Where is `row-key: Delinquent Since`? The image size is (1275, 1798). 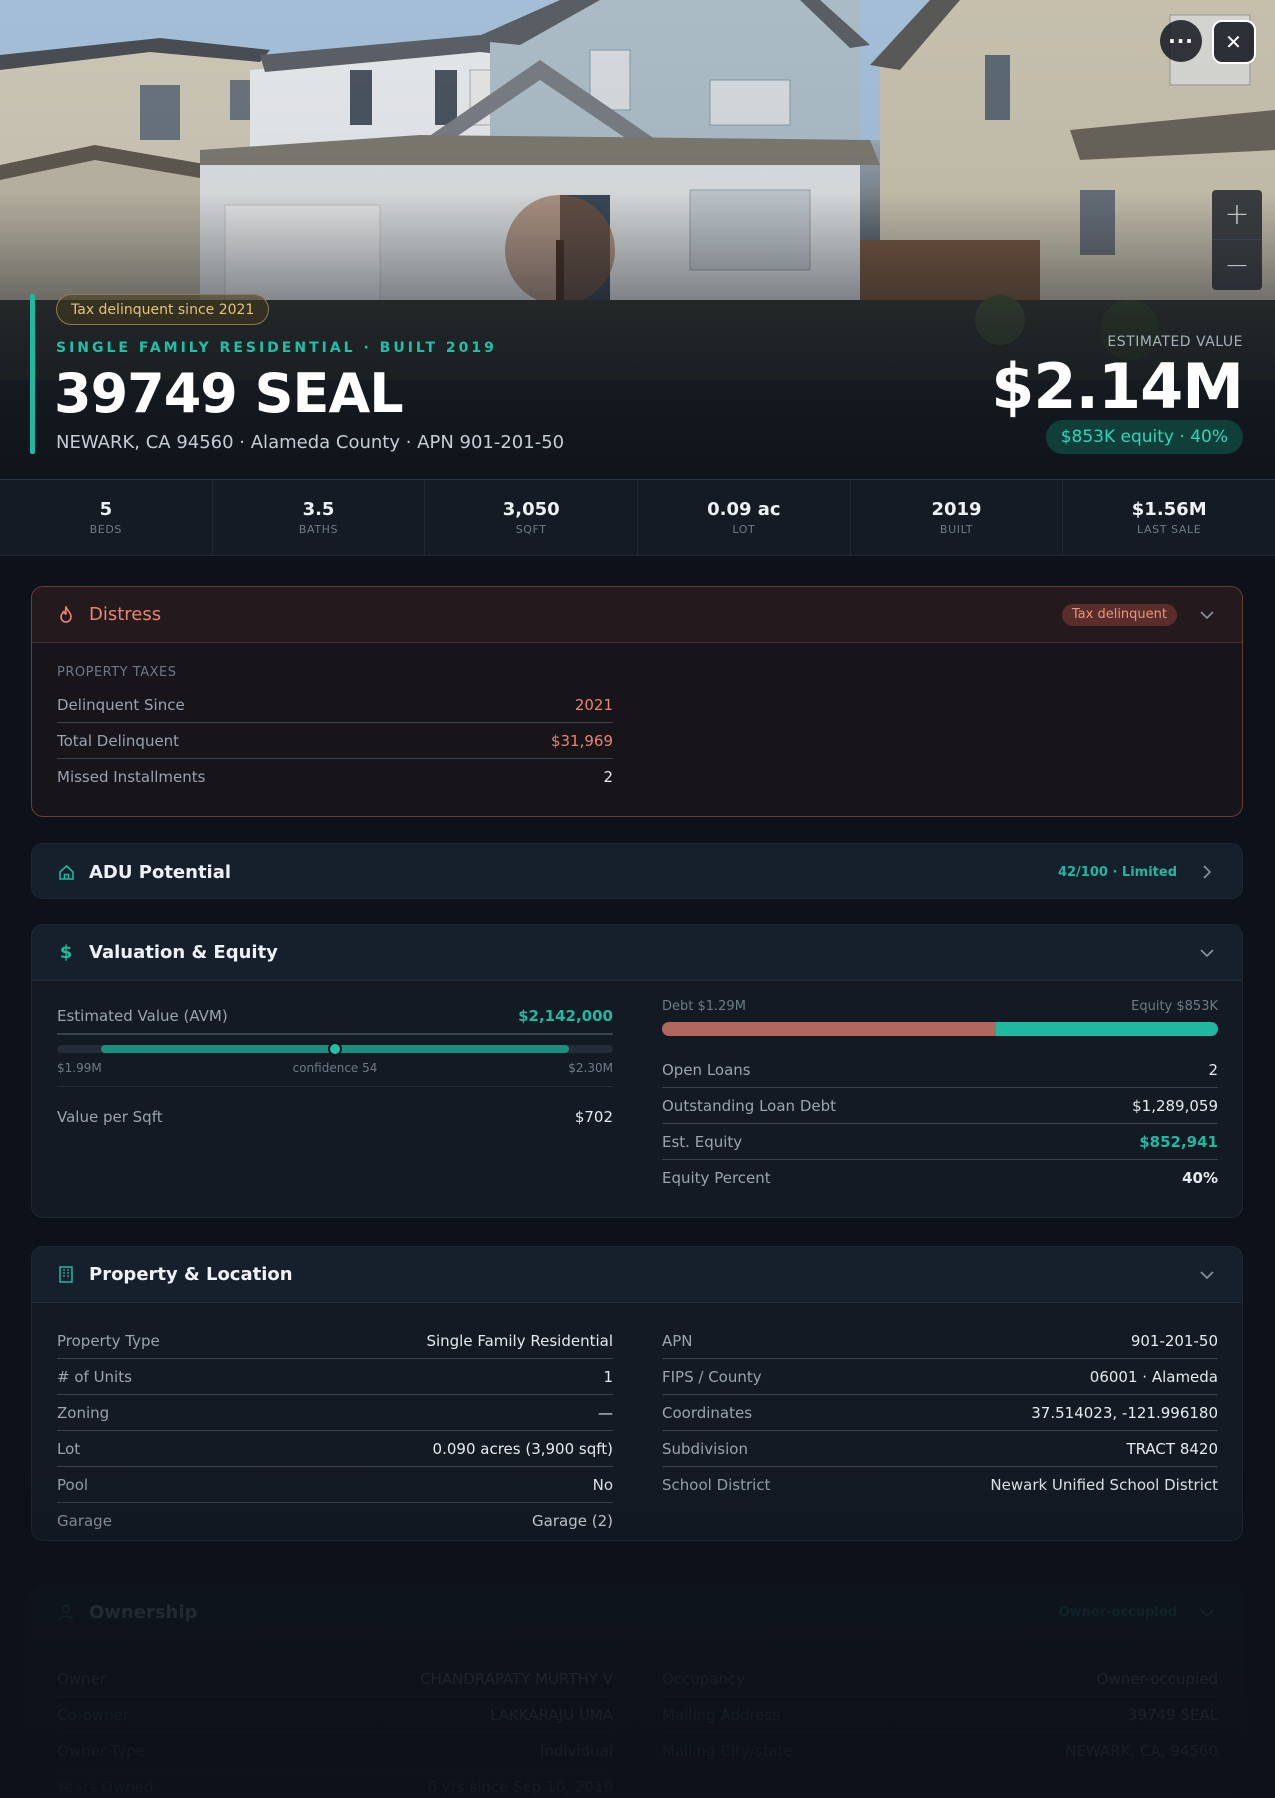 row-key: Delinquent Since is located at coordinates (121, 704).